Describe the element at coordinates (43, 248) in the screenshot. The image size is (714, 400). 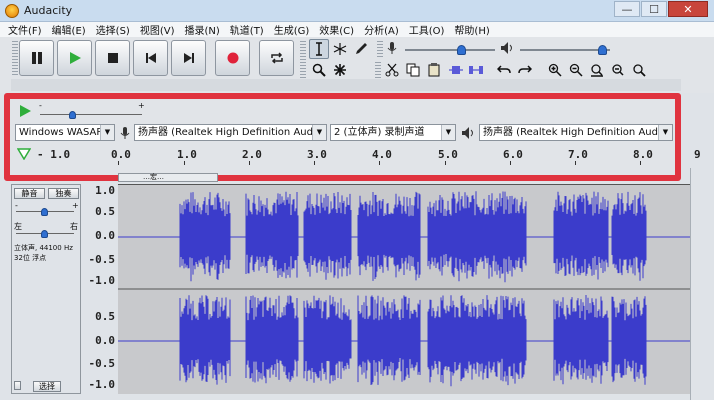
I see `track-format-info: 立体声, 44100 Hz` at that location.